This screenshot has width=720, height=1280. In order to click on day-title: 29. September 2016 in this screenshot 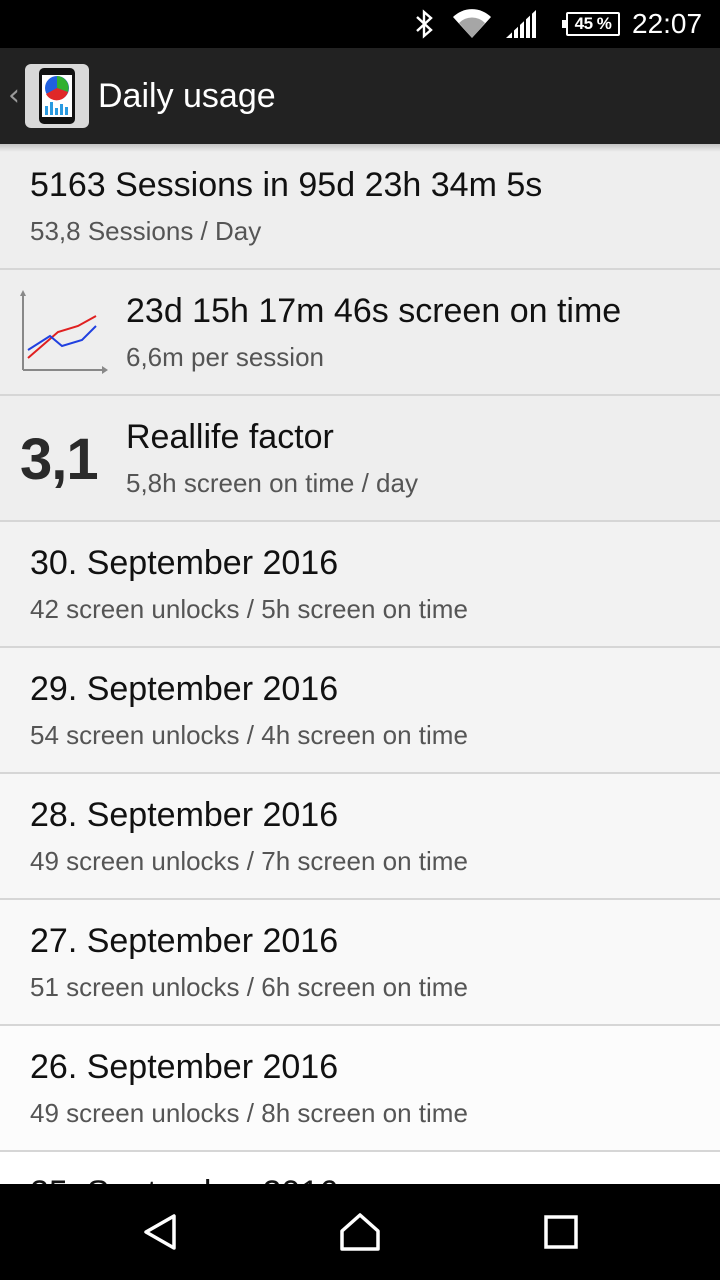, I will do `click(184, 689)`.